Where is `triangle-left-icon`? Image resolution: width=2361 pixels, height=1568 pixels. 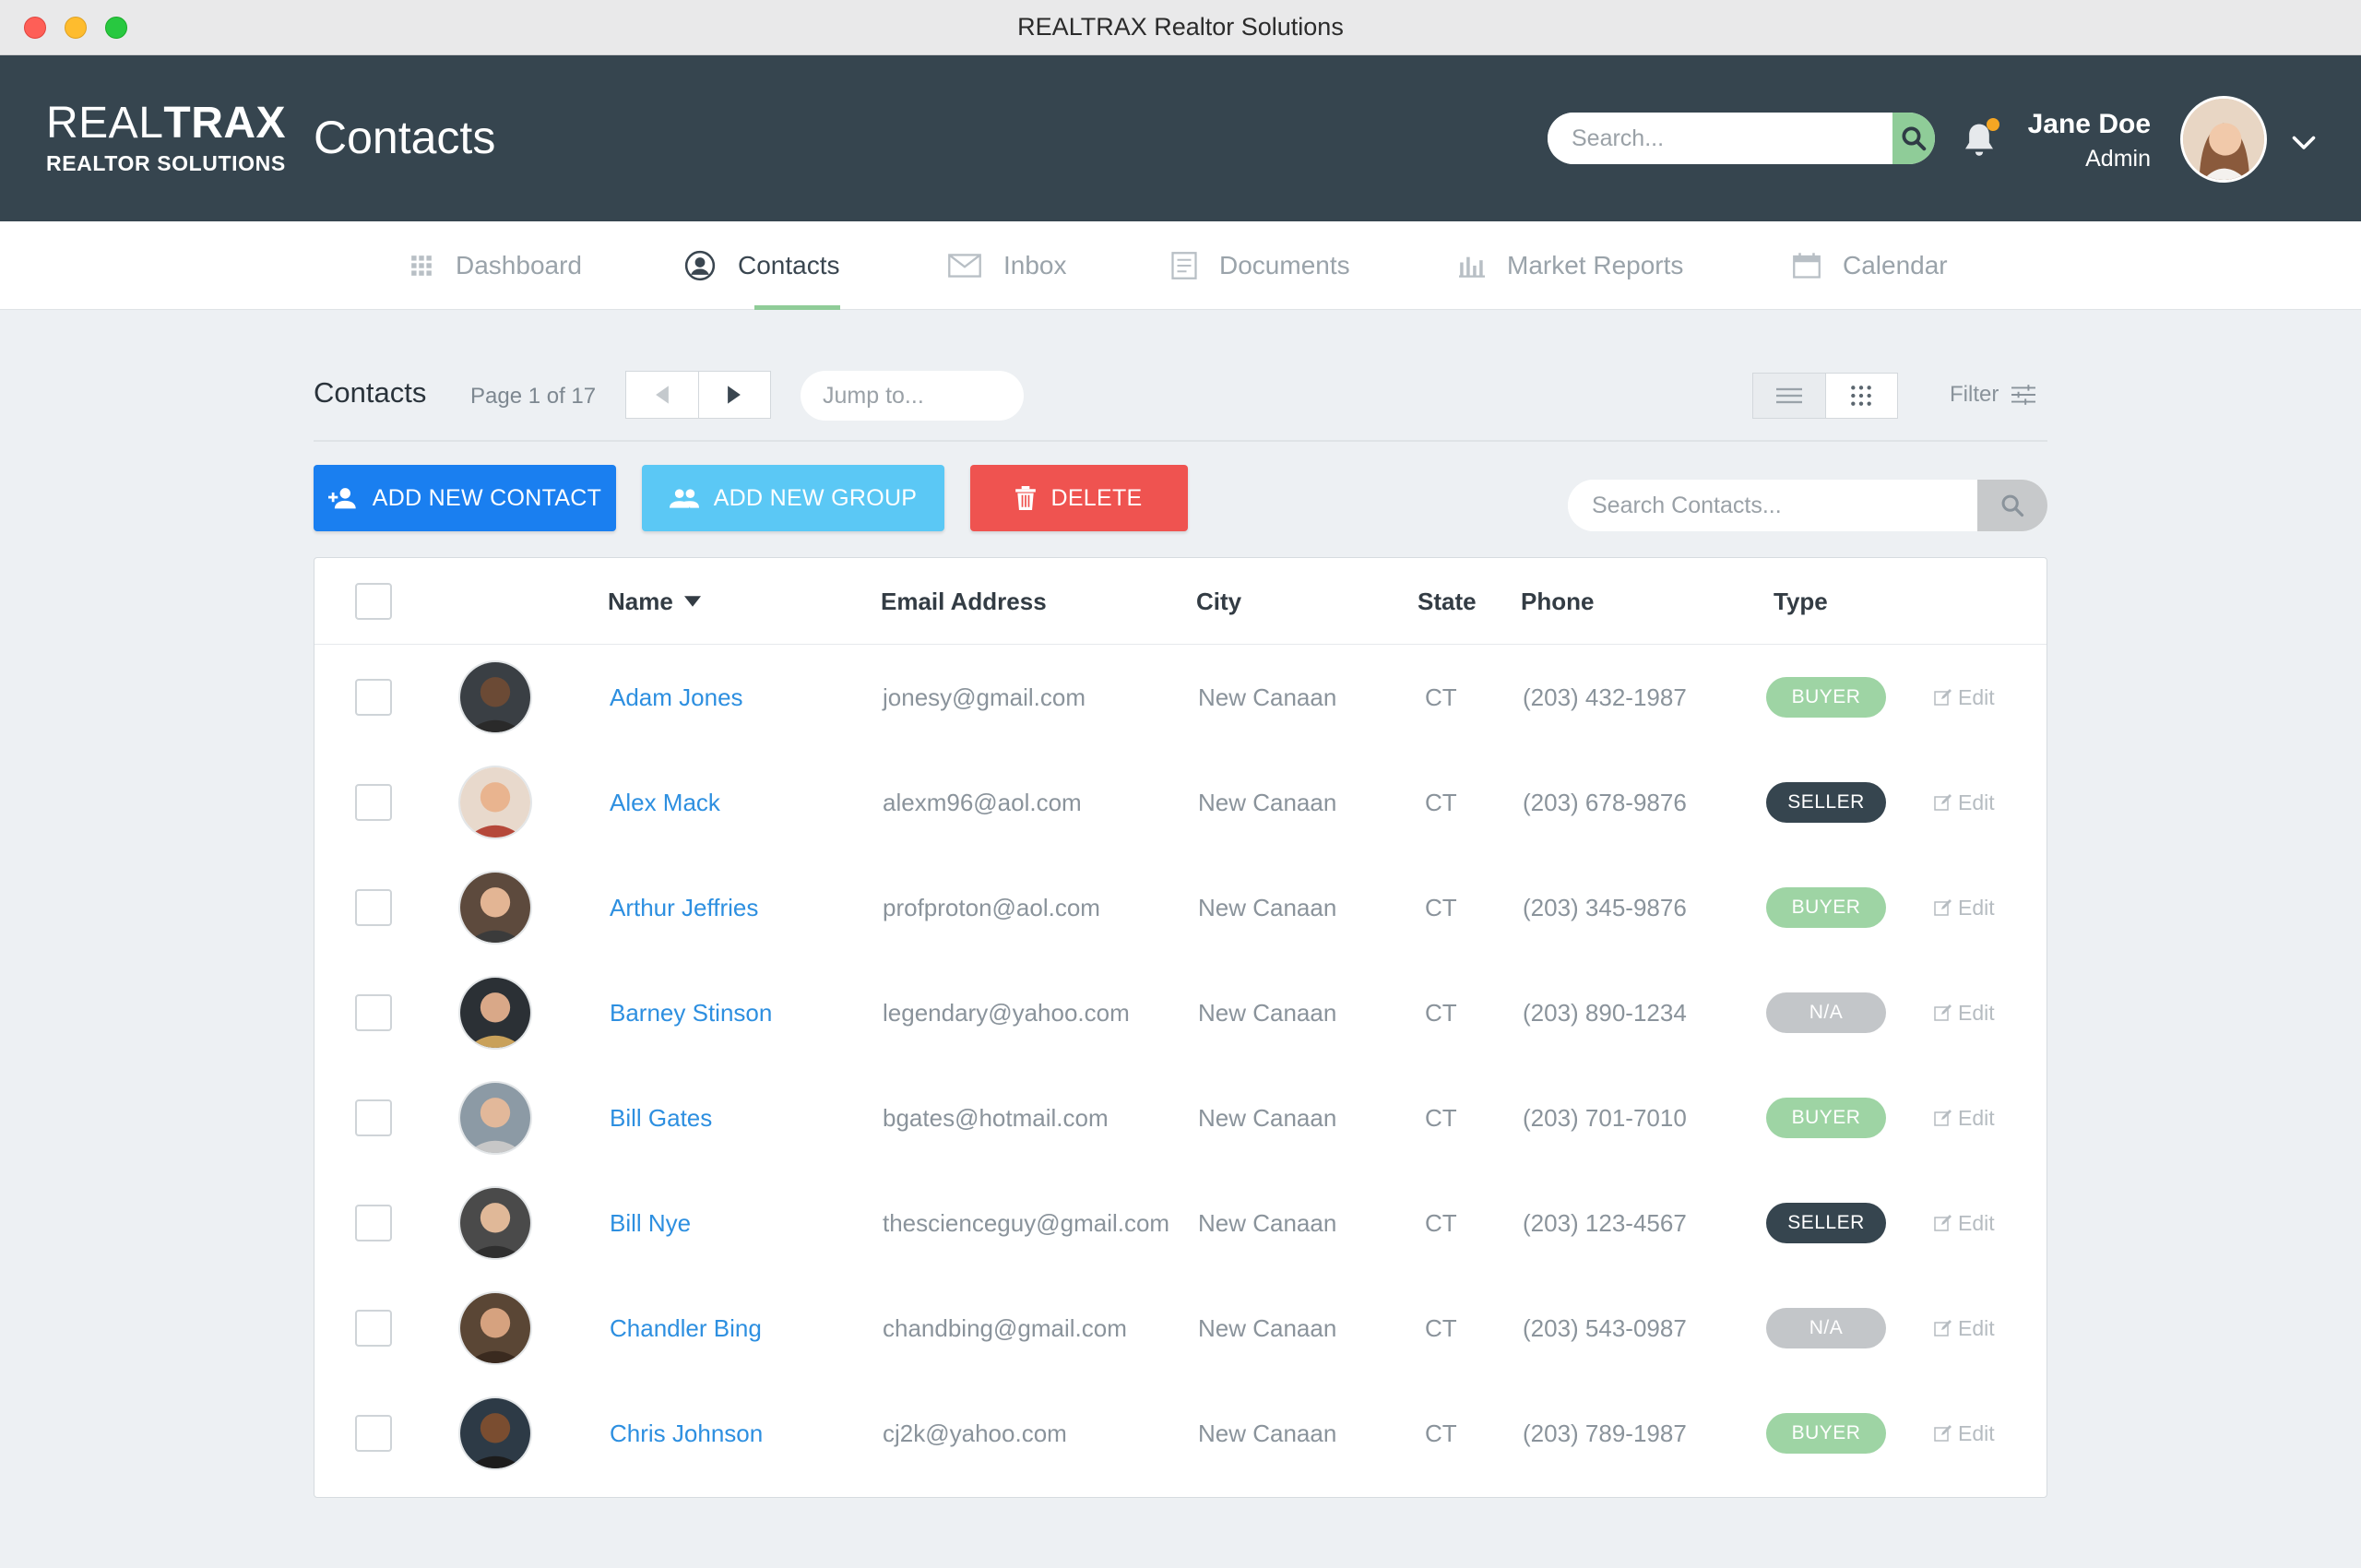 triangle-left-icon is located at coordinates (662, 395).